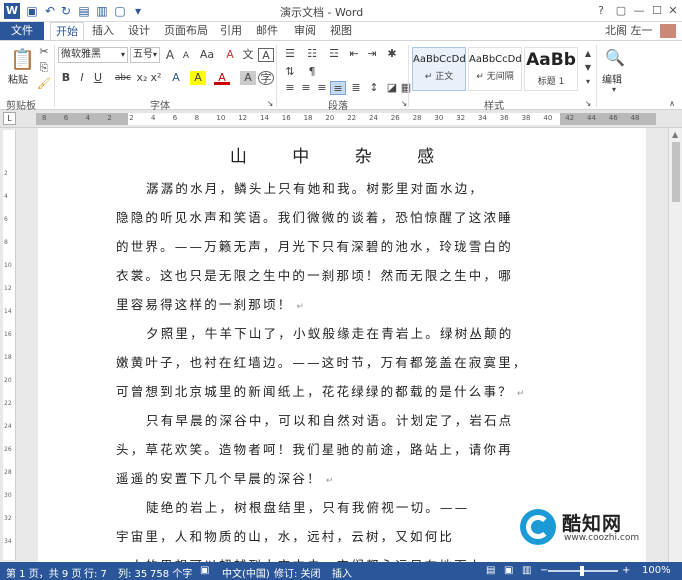  I want to click on show-marks-icon: ¶, so click(312, 72).